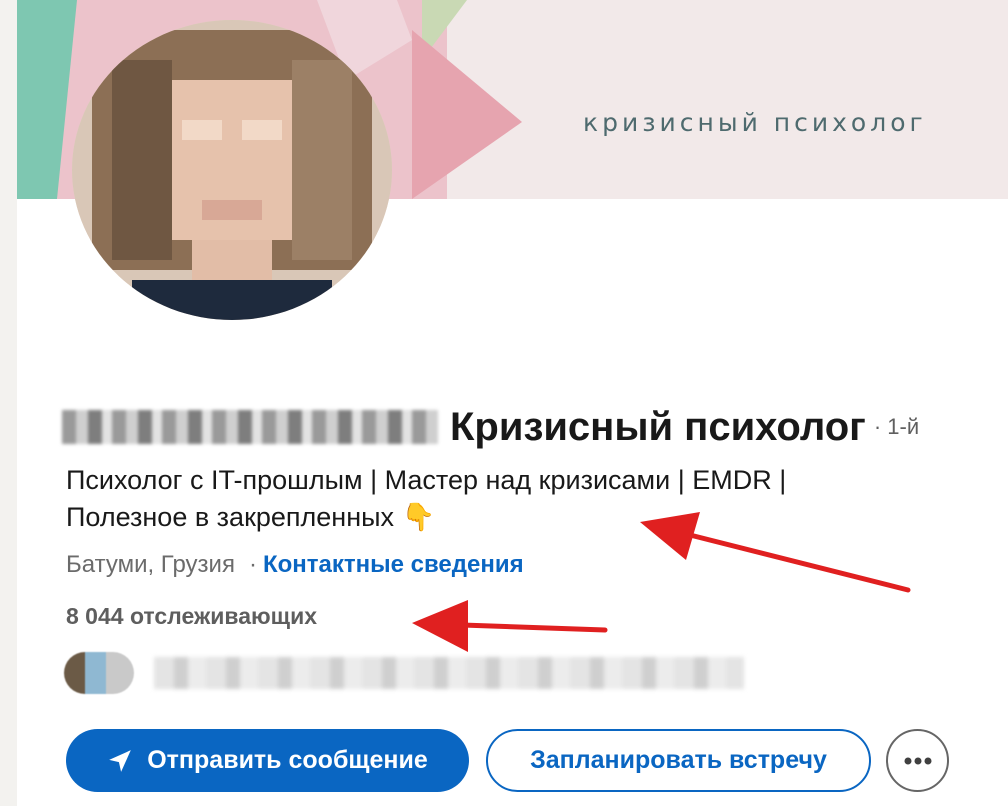 The height and width of the screenshot is (806, 1008). I want to click on avatar-pixelated, so click(232, 170).